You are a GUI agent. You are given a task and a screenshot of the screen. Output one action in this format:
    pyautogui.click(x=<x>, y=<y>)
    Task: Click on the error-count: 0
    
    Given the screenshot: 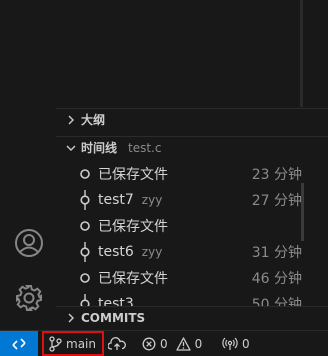 What is the action you would take?
    pyautogui.click(x=164, y=343)
    